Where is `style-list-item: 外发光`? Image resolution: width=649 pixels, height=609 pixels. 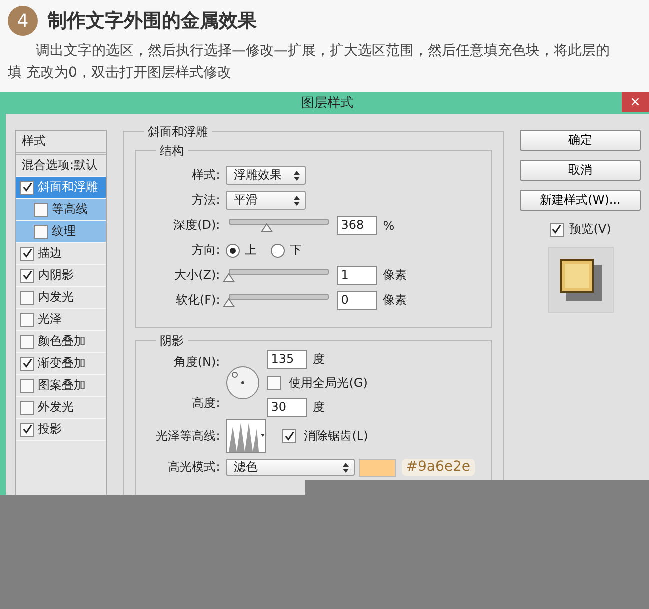
style-list-item: 外发光 is located at coordinates (61, 408).